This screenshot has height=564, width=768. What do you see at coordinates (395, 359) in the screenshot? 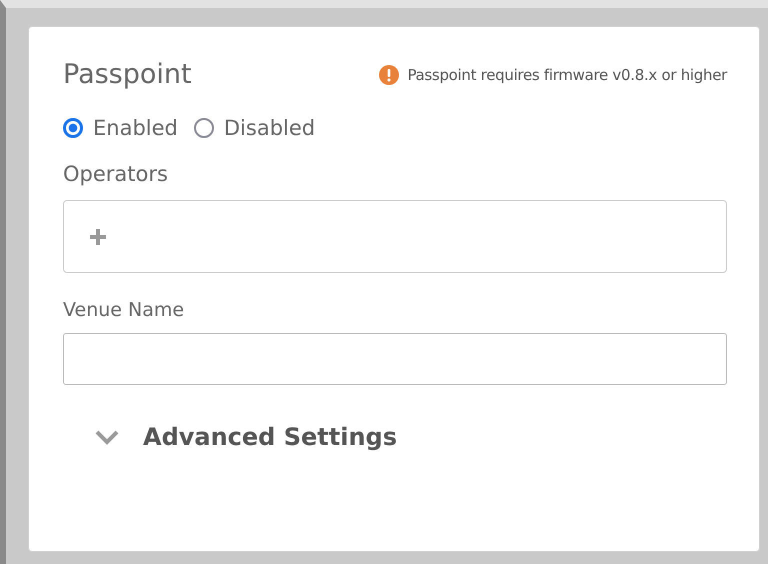
I see `venue-name-field` at bounding box center [395, 359].